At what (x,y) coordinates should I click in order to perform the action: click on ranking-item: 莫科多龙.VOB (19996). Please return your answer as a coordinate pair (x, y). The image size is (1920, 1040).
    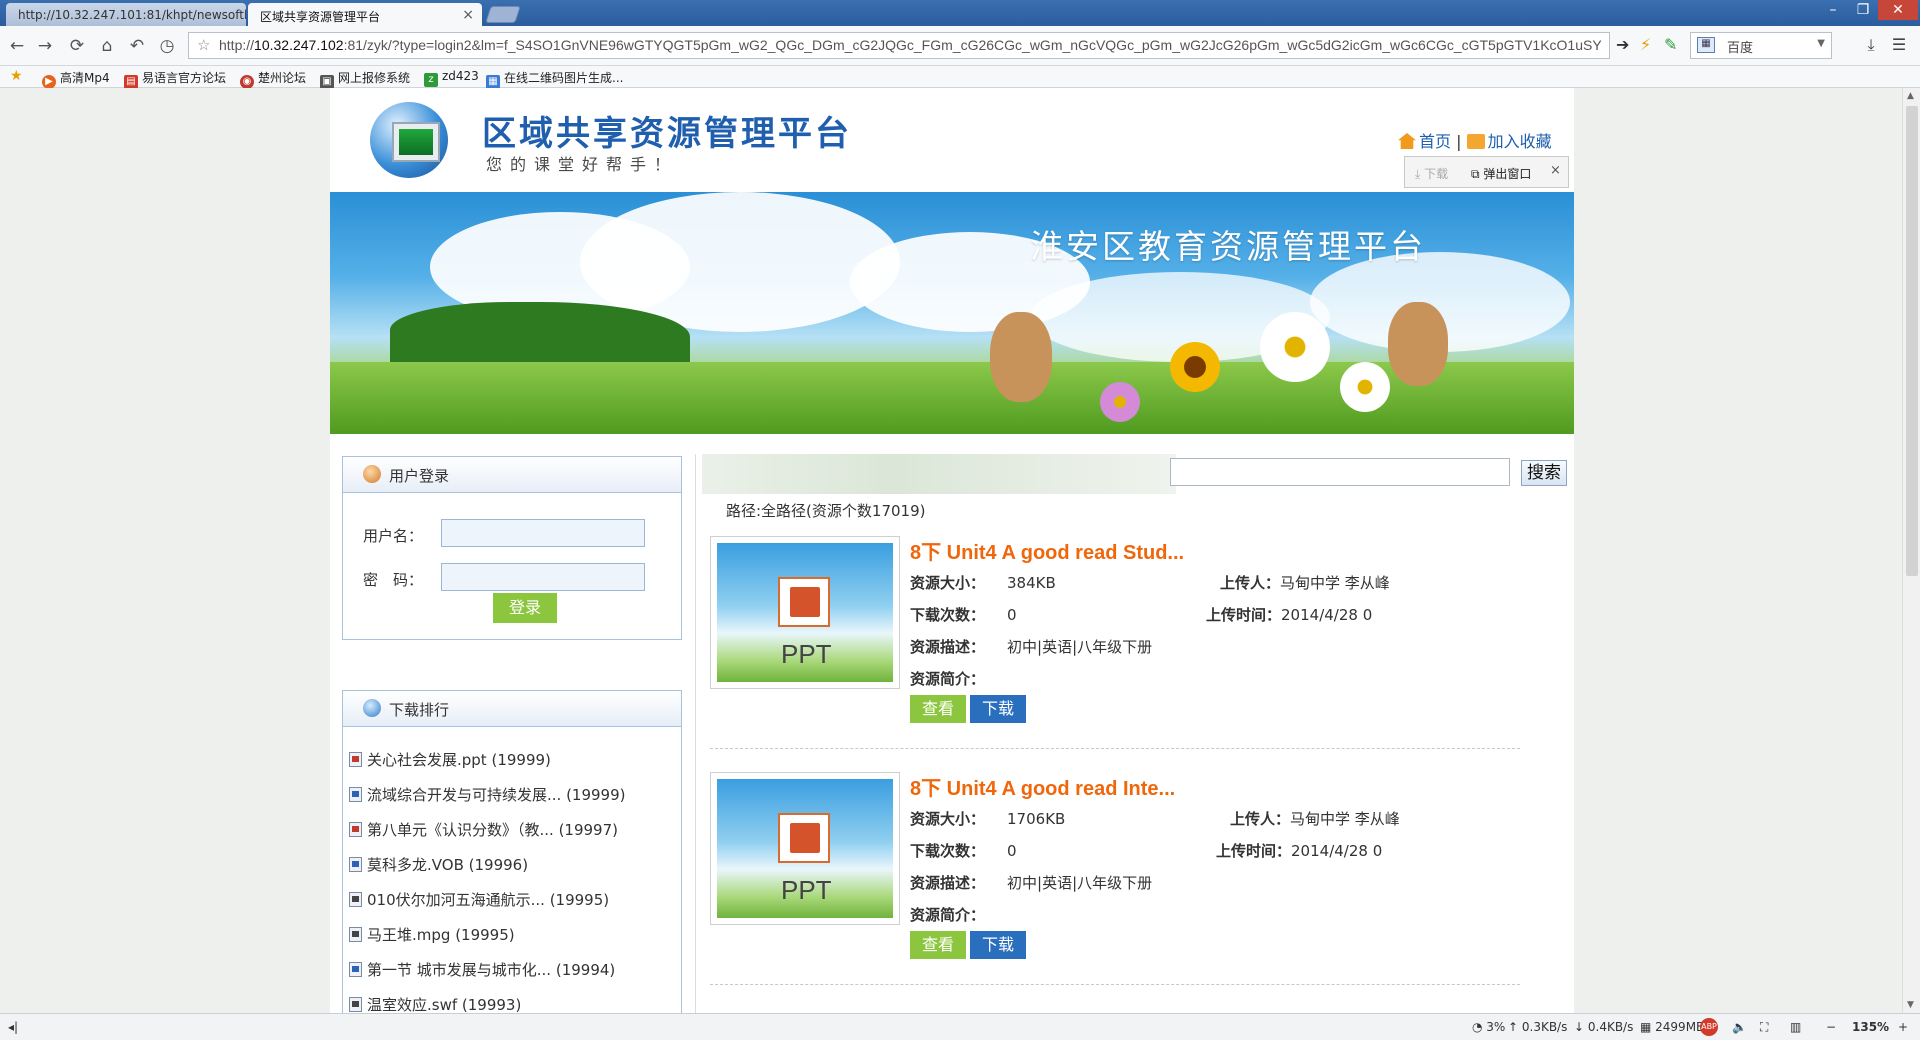
    Looking at the image, I should click on (438, 864).